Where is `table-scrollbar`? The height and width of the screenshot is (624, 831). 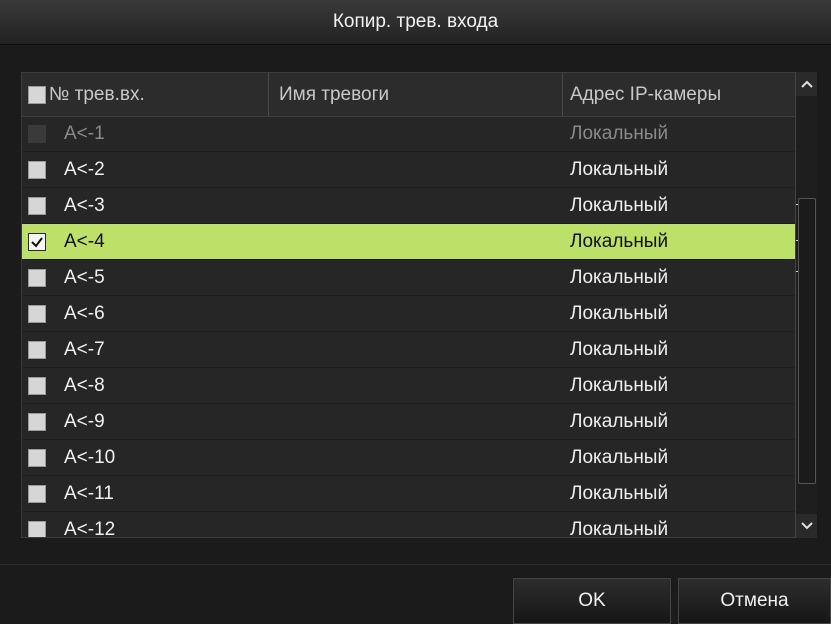
table-scrollbar is located at coordinates (806, 305).